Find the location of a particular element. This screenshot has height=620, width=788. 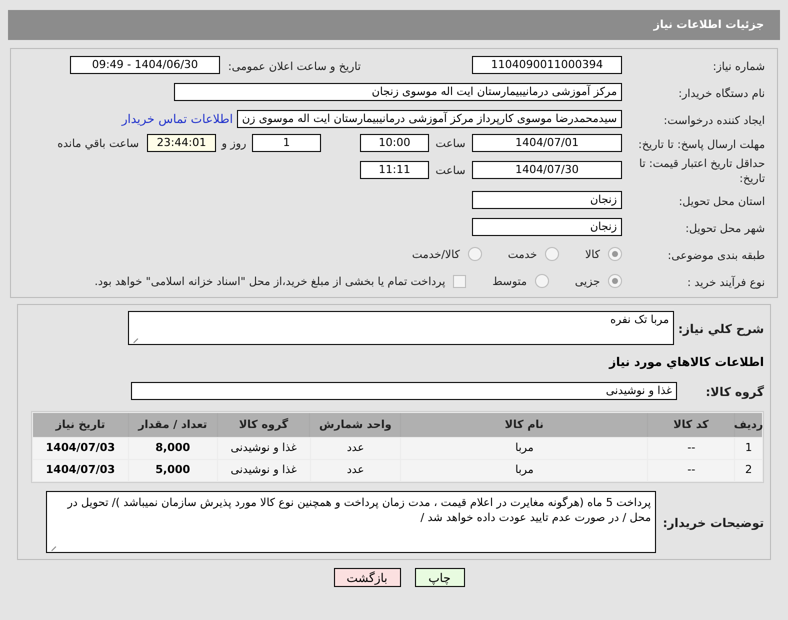

field-label: خدمت is located at coordinates (523, 254).